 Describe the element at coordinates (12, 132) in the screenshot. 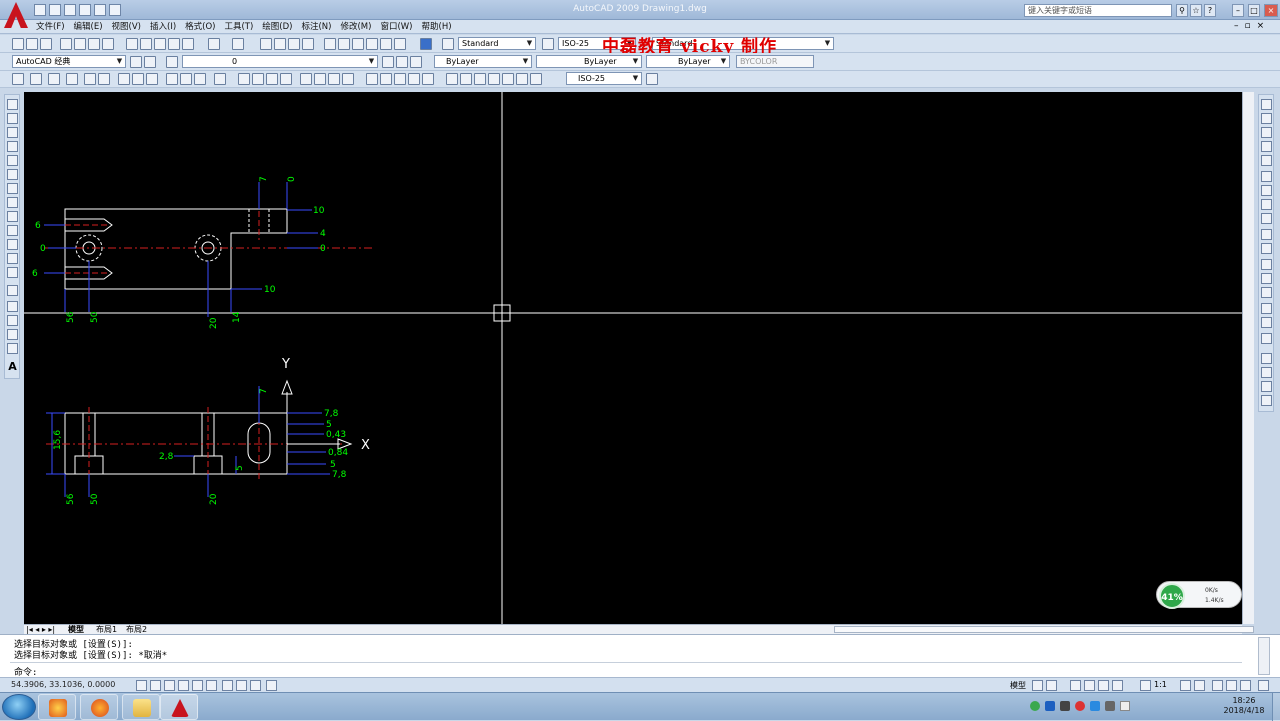

I see `polyline-icon` at that location.